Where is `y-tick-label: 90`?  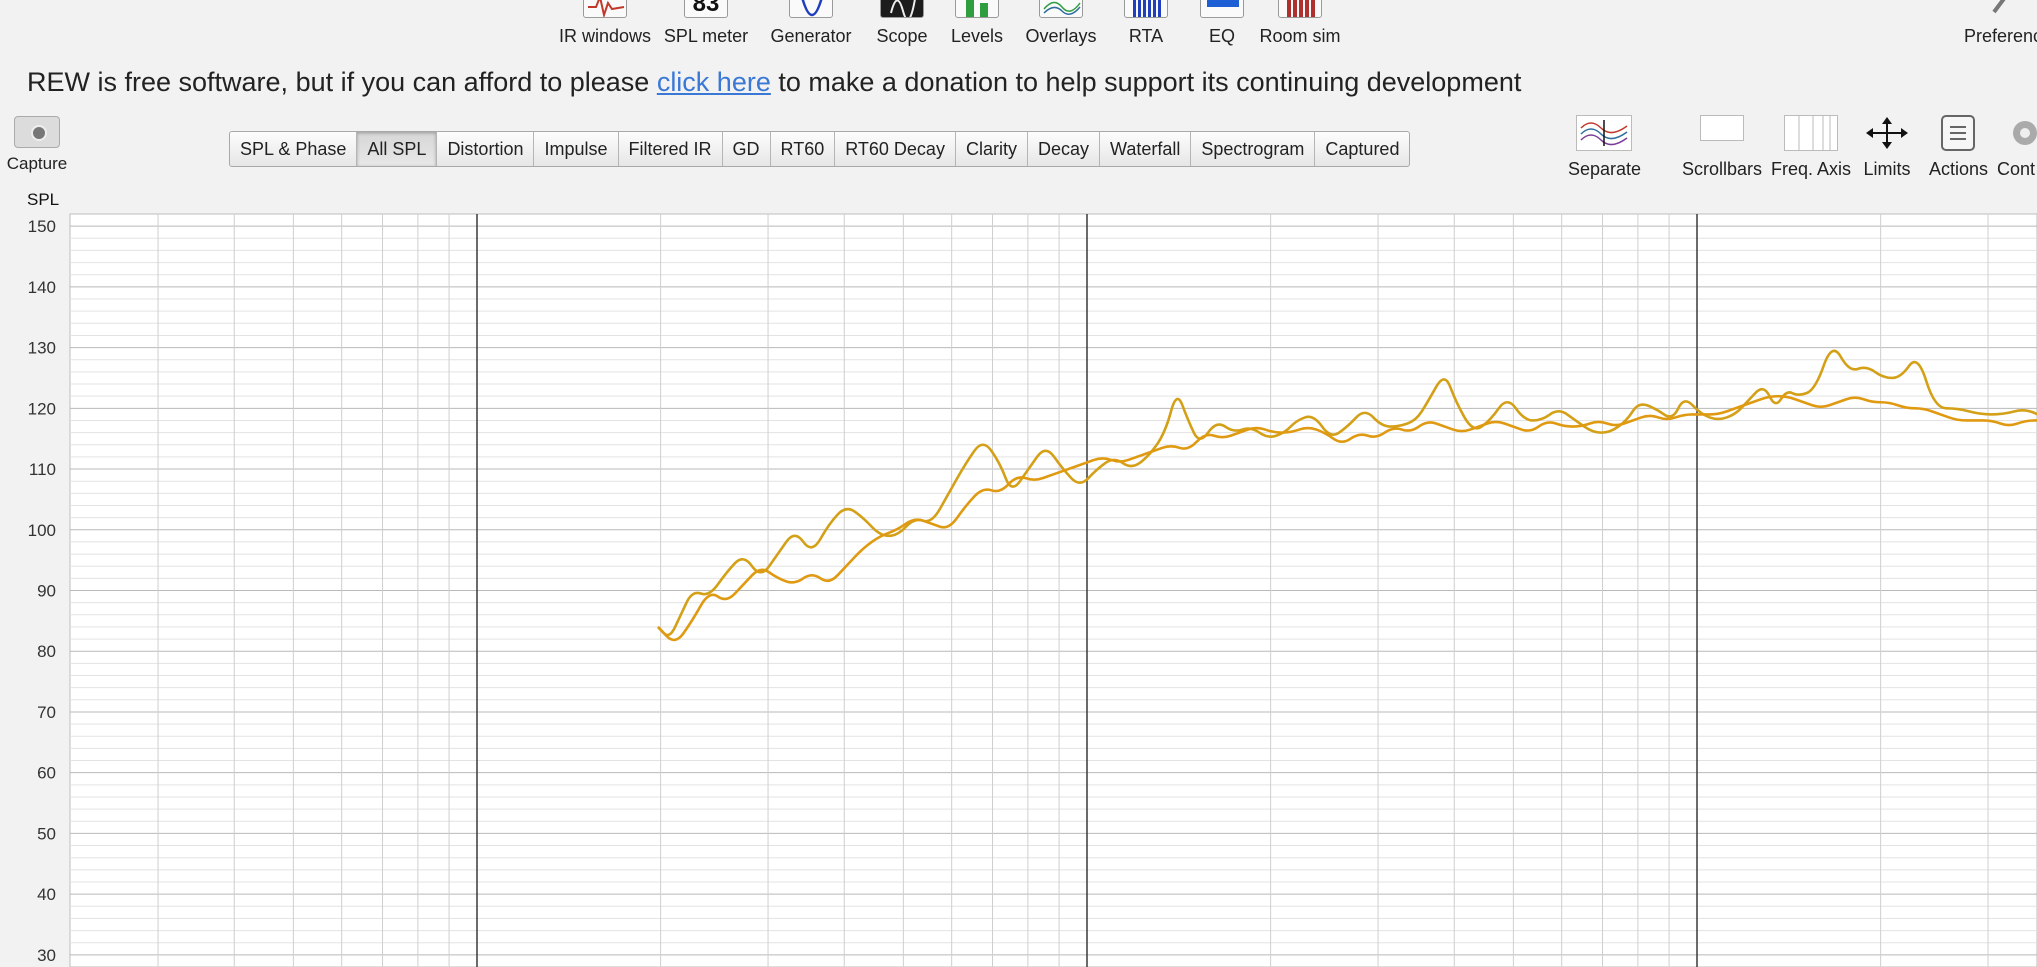
y-tick-label: 90 is located at coordinates (46, 591).